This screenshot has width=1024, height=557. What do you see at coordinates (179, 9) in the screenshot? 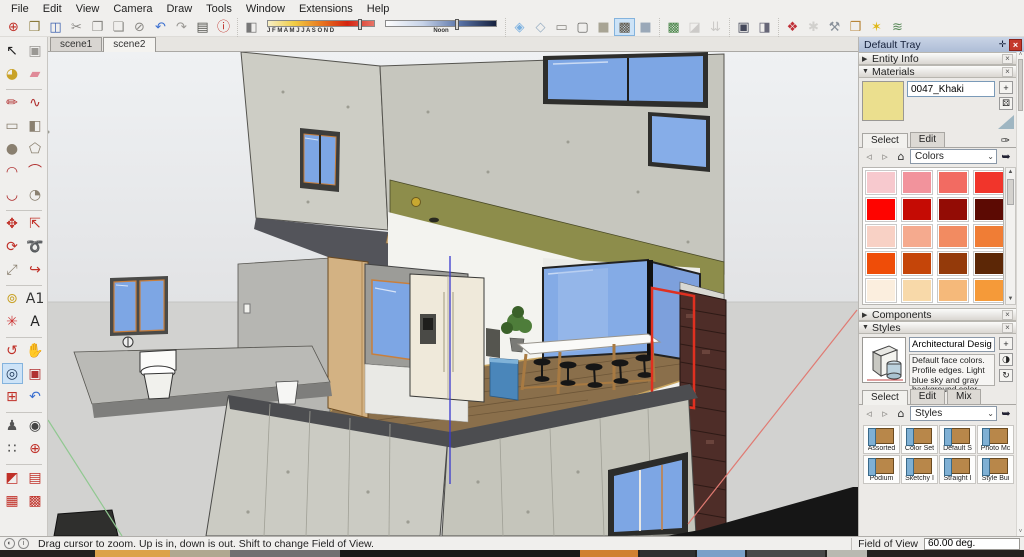
I see `menu-item: Draw` at bounding box center [179, 9].